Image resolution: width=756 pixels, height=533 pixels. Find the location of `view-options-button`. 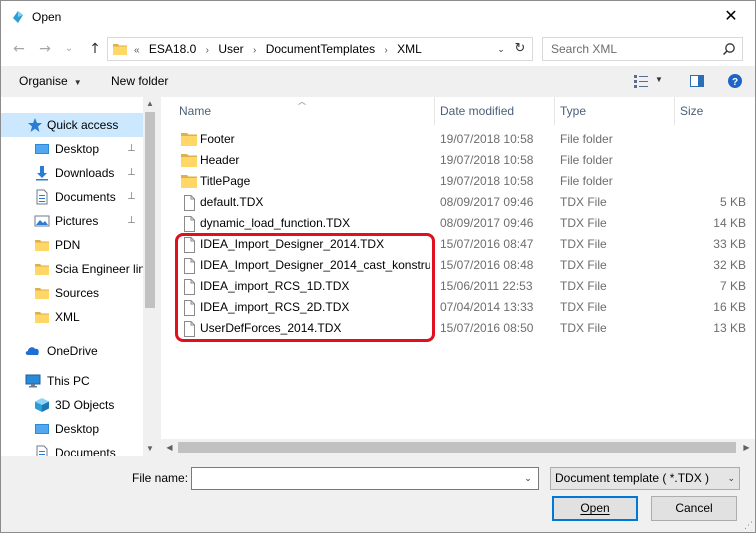

view-options-button is located at coordinates (641, 82).